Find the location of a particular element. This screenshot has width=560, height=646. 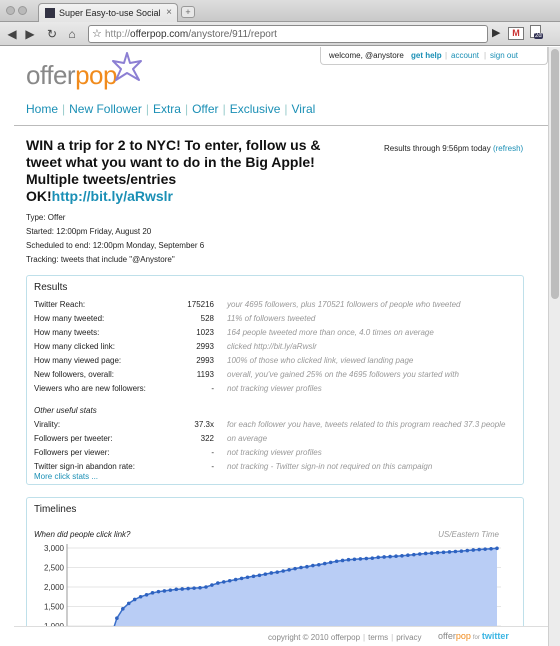

nav-home: Home is located at coordinates (42, 109).